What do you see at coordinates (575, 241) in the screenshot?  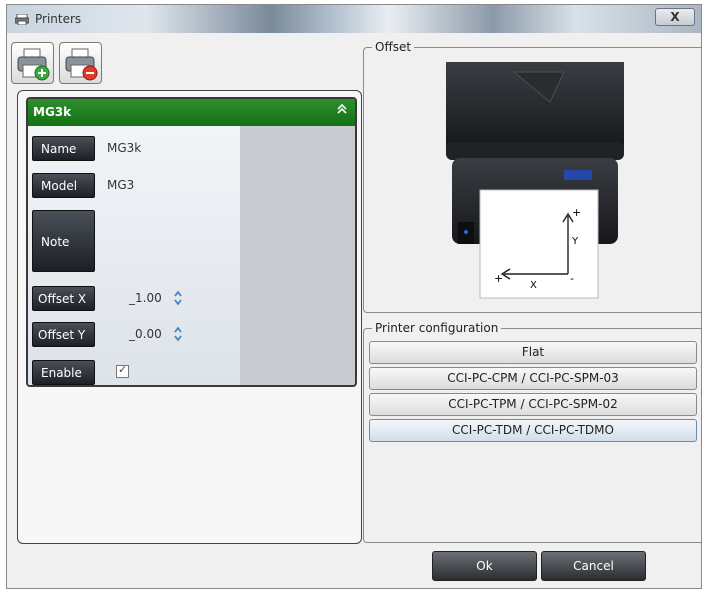 I see `diagram-y-axis: Y` at bounding box center [575, 241].